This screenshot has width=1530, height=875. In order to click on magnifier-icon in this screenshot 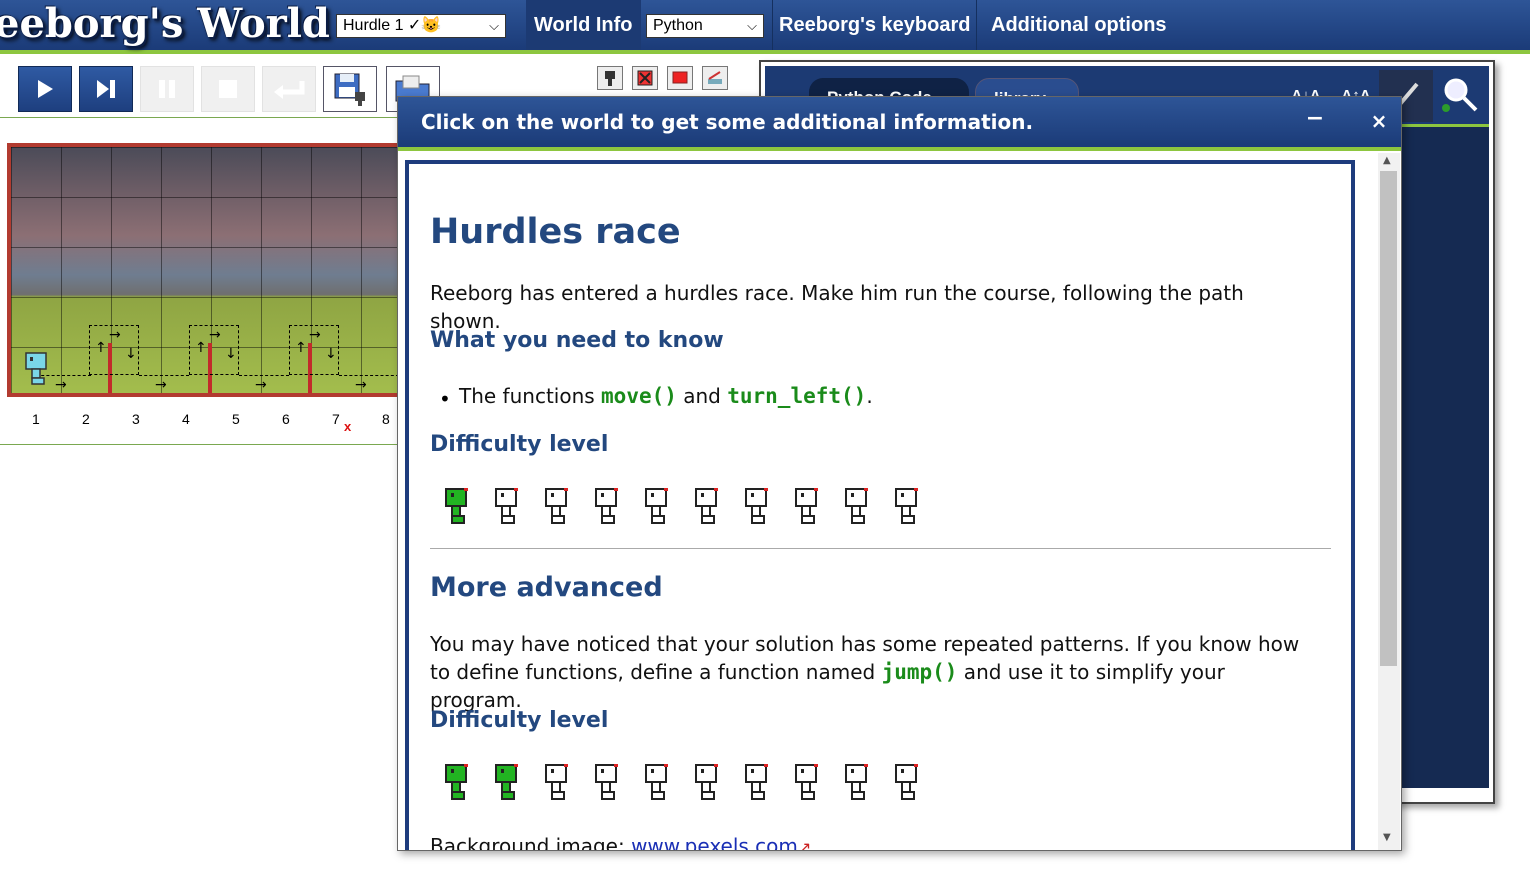, I will do `click(1460, 95)`.